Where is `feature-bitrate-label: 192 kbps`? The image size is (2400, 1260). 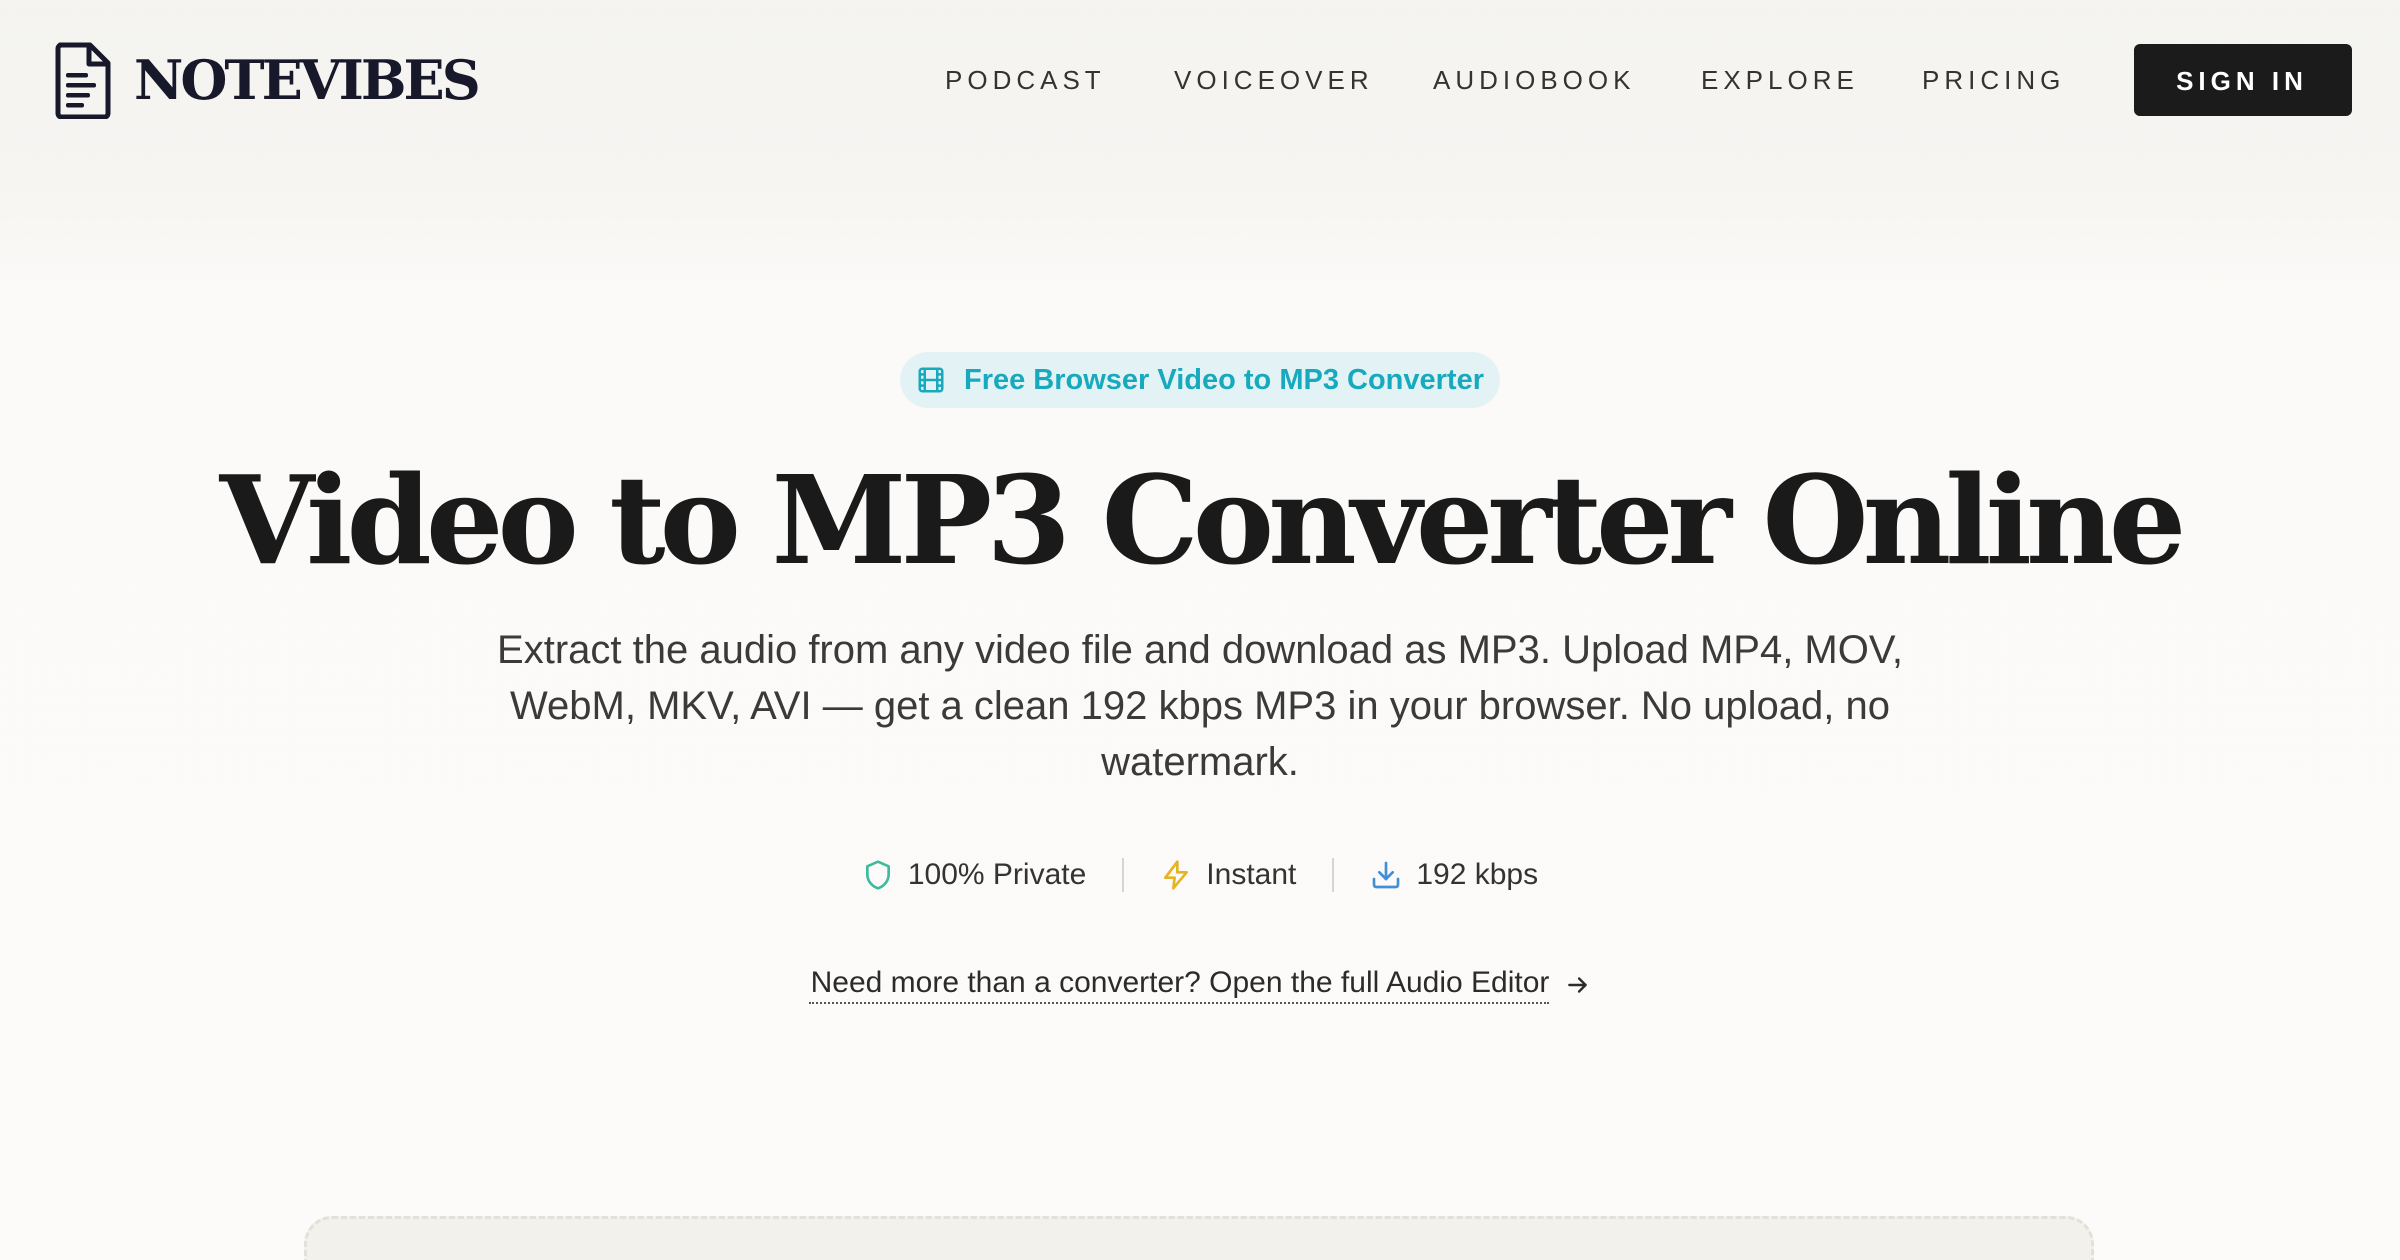
feature-bitrate-label: 192 kbps is located at coordinates (1477, 874).